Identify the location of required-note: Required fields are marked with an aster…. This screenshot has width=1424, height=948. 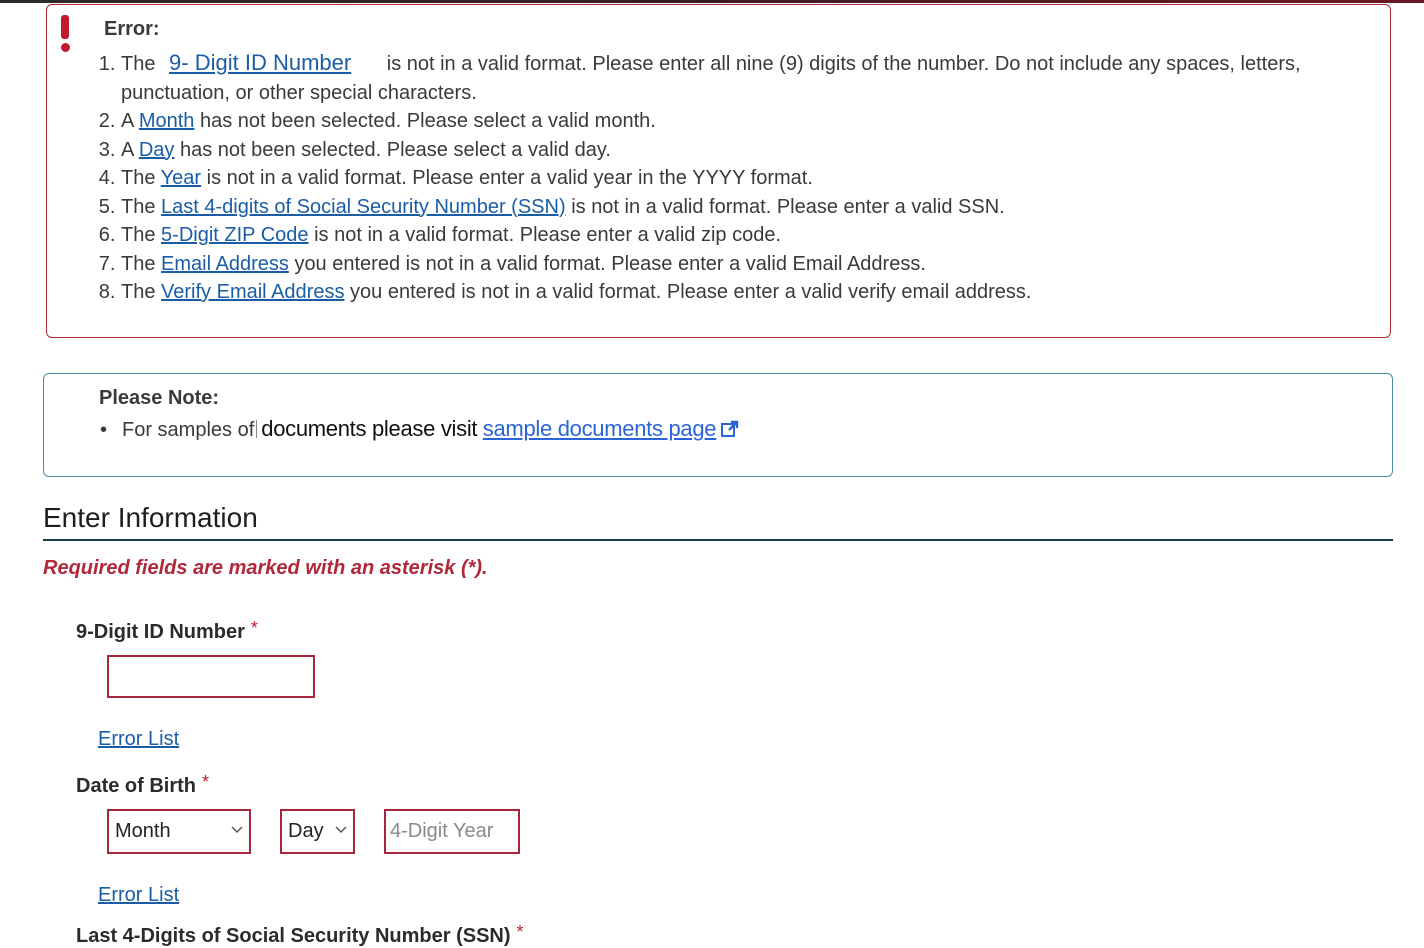
(265, 568).